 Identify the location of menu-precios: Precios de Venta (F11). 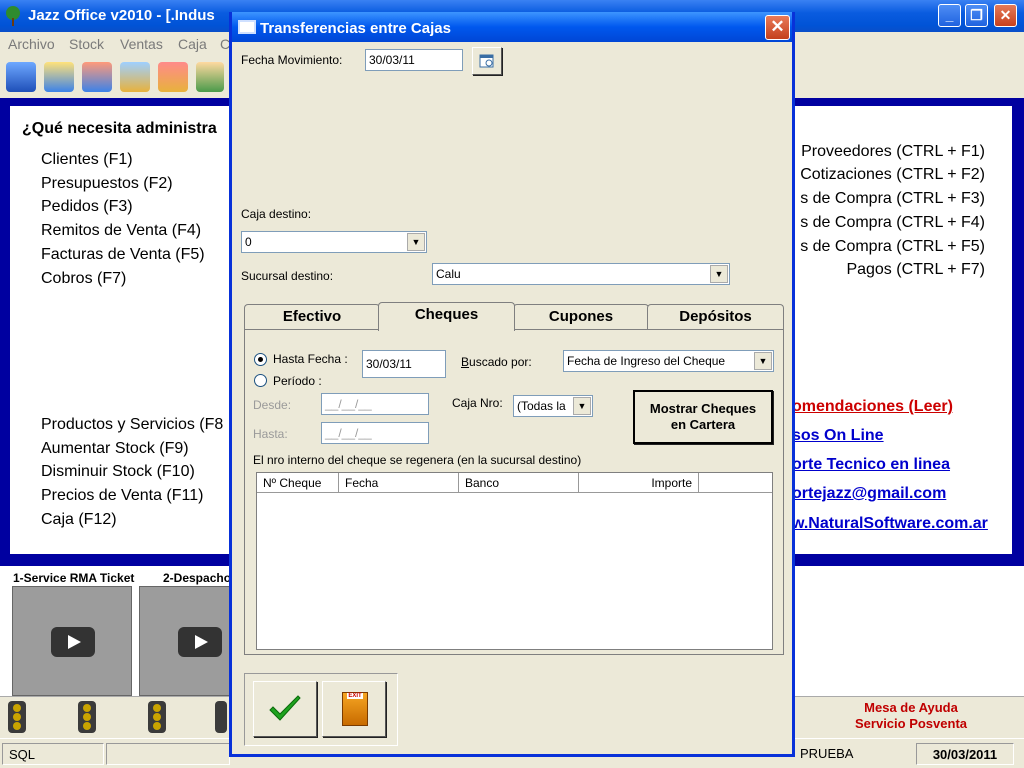
(122, 496).